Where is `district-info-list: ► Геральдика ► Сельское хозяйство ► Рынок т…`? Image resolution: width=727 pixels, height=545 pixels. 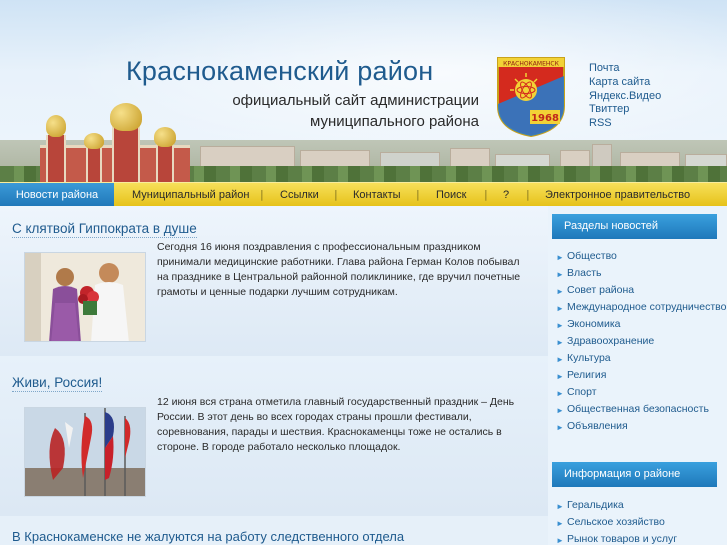 district-info-list: ► Геральдика ► Сельское хозяйство ► Рынок т… is located at coordinates (637, 522).